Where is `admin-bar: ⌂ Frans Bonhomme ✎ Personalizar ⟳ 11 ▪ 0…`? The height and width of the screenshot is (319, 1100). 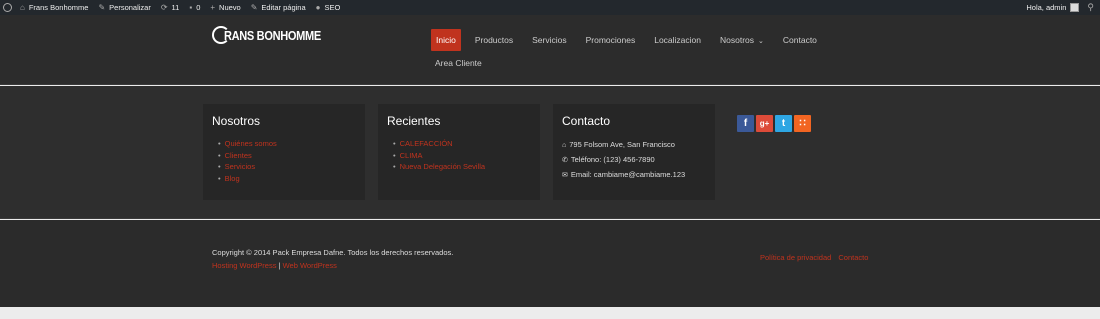 admin-bar: ⌂ Frans Bonhomme ✎ Personalizar ⟳ 11 ▪ 0… is located at coordinates (550, 7).